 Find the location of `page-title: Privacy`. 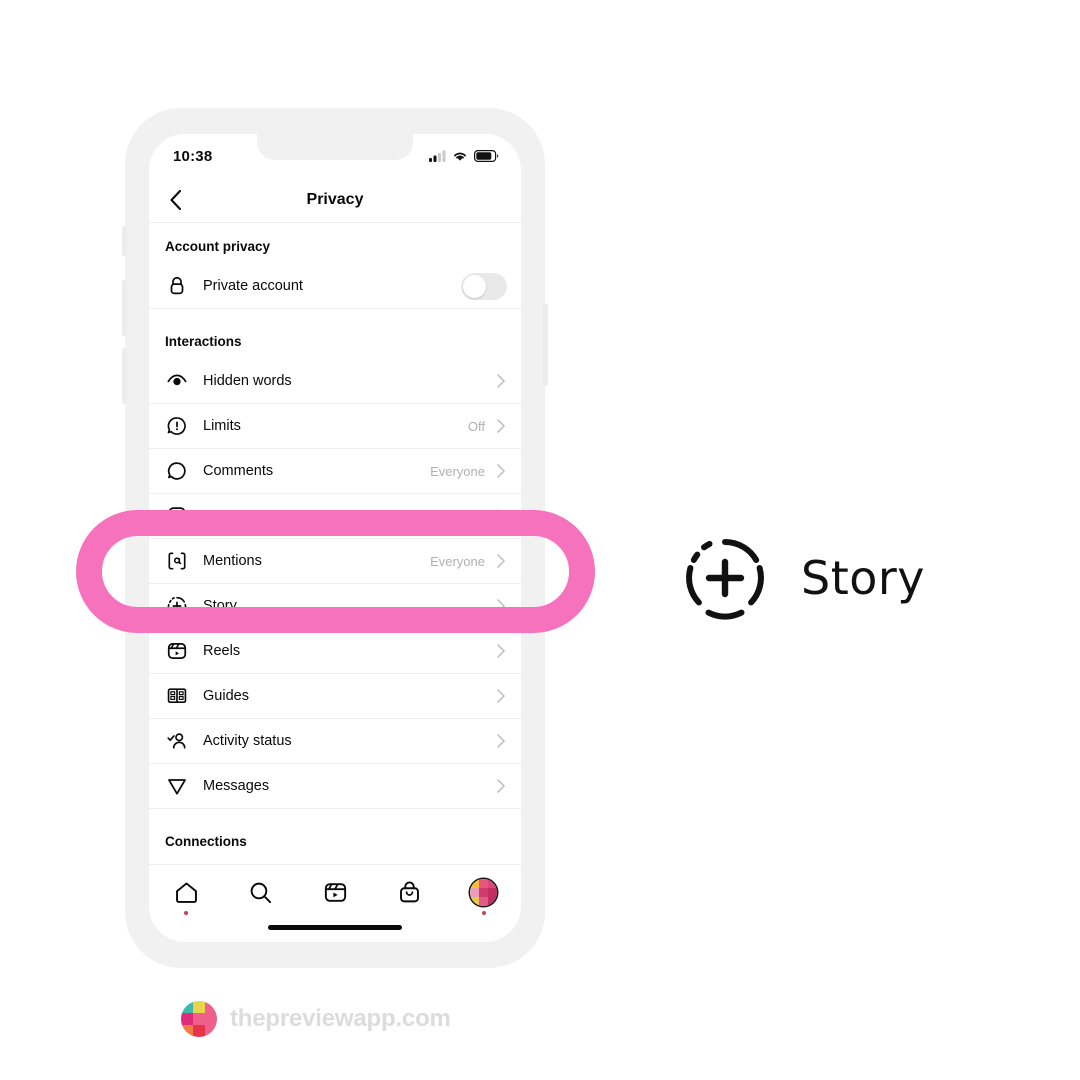

page-title: Privacy is located at coordinates (335, 199).